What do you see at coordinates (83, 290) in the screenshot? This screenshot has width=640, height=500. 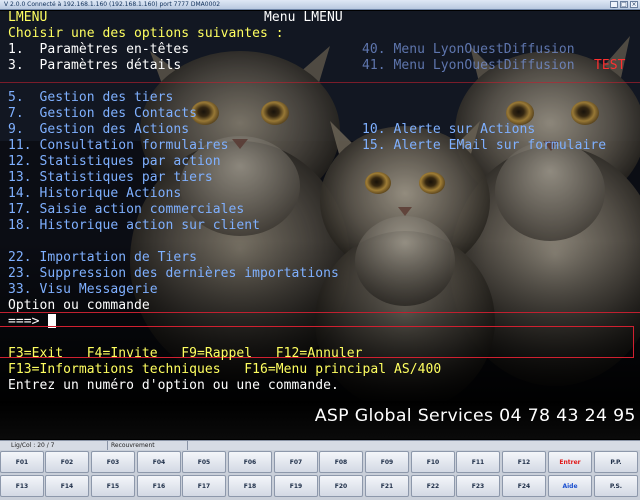 I see `option-33: 33. Visu Messagerie` at bounding box center [83, 290].